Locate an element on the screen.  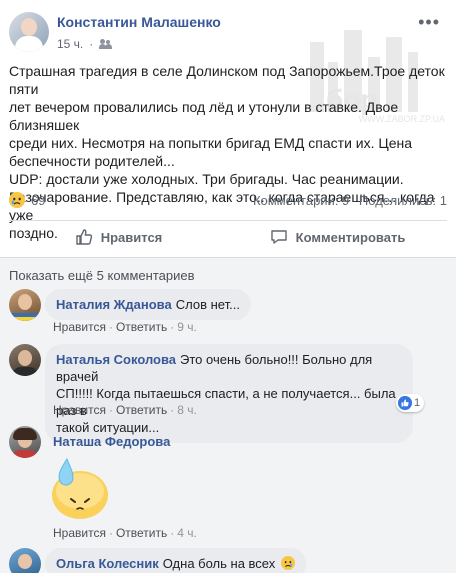
commenter-name: Наталья Соколова is located at coordinates (116, 359).